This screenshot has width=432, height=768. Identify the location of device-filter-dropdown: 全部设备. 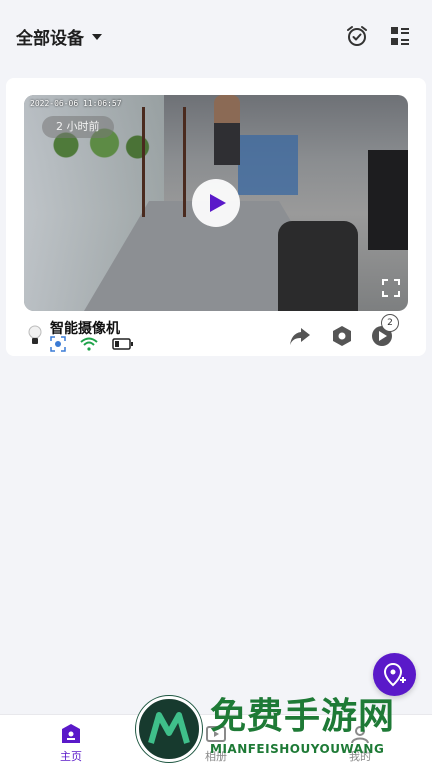
(59, 36).